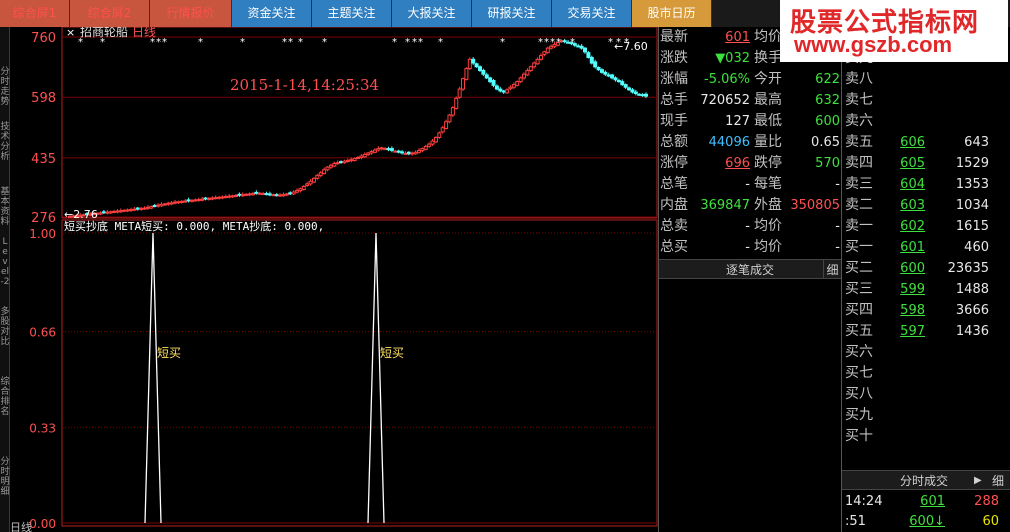 The image size is (1010, 532). Describe the element at coordinates (191, 13) in the screenshot. I see `tab-2: 行情报价` at that location.